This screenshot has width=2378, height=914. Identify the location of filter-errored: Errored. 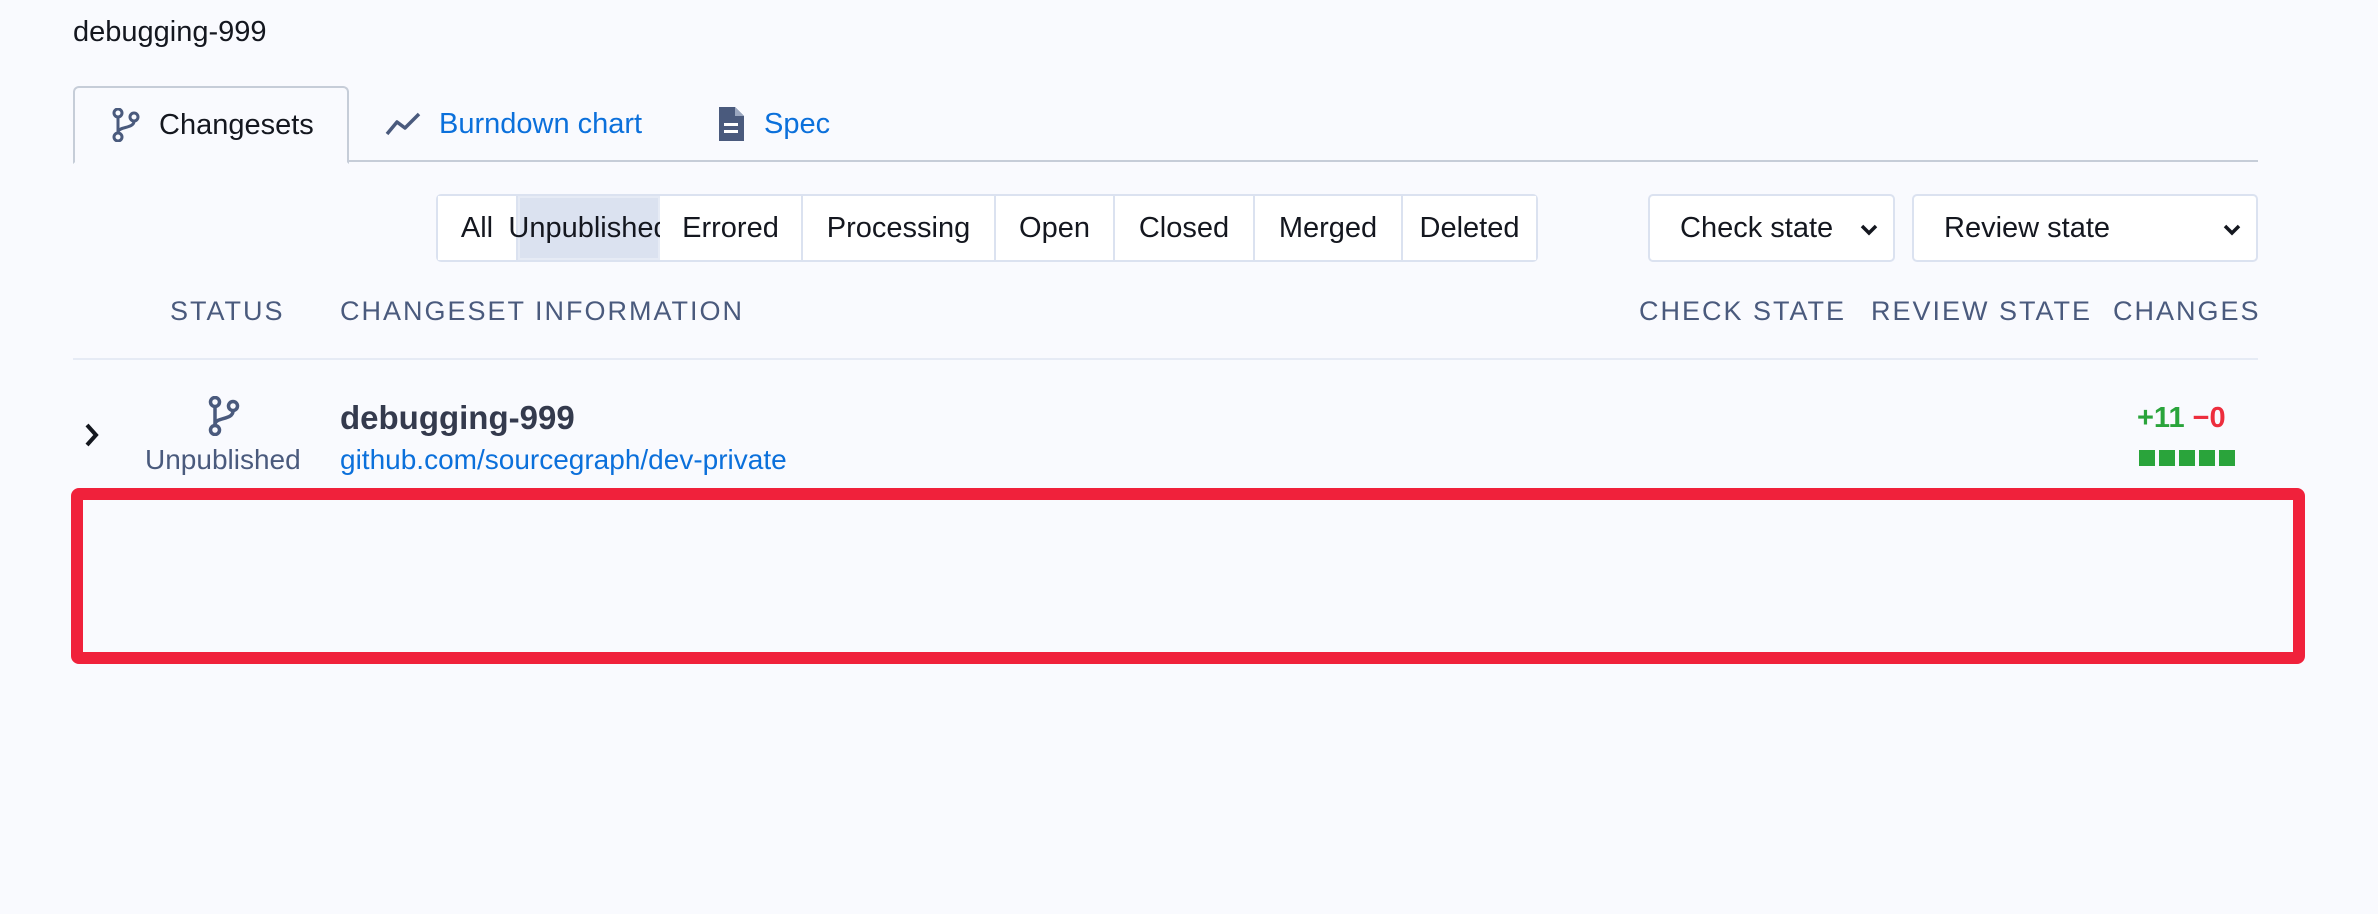
(731, 228).